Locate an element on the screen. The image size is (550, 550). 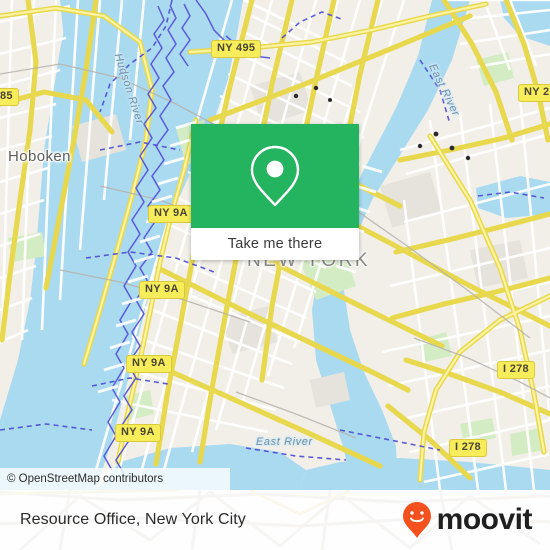
map-pin-icon is located at coordinates (275, 176).